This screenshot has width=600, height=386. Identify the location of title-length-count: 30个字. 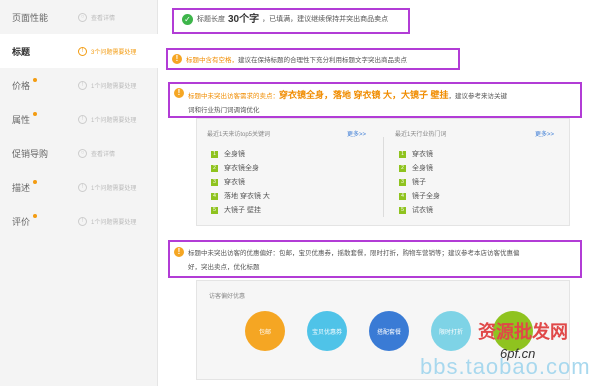
(244, 19).